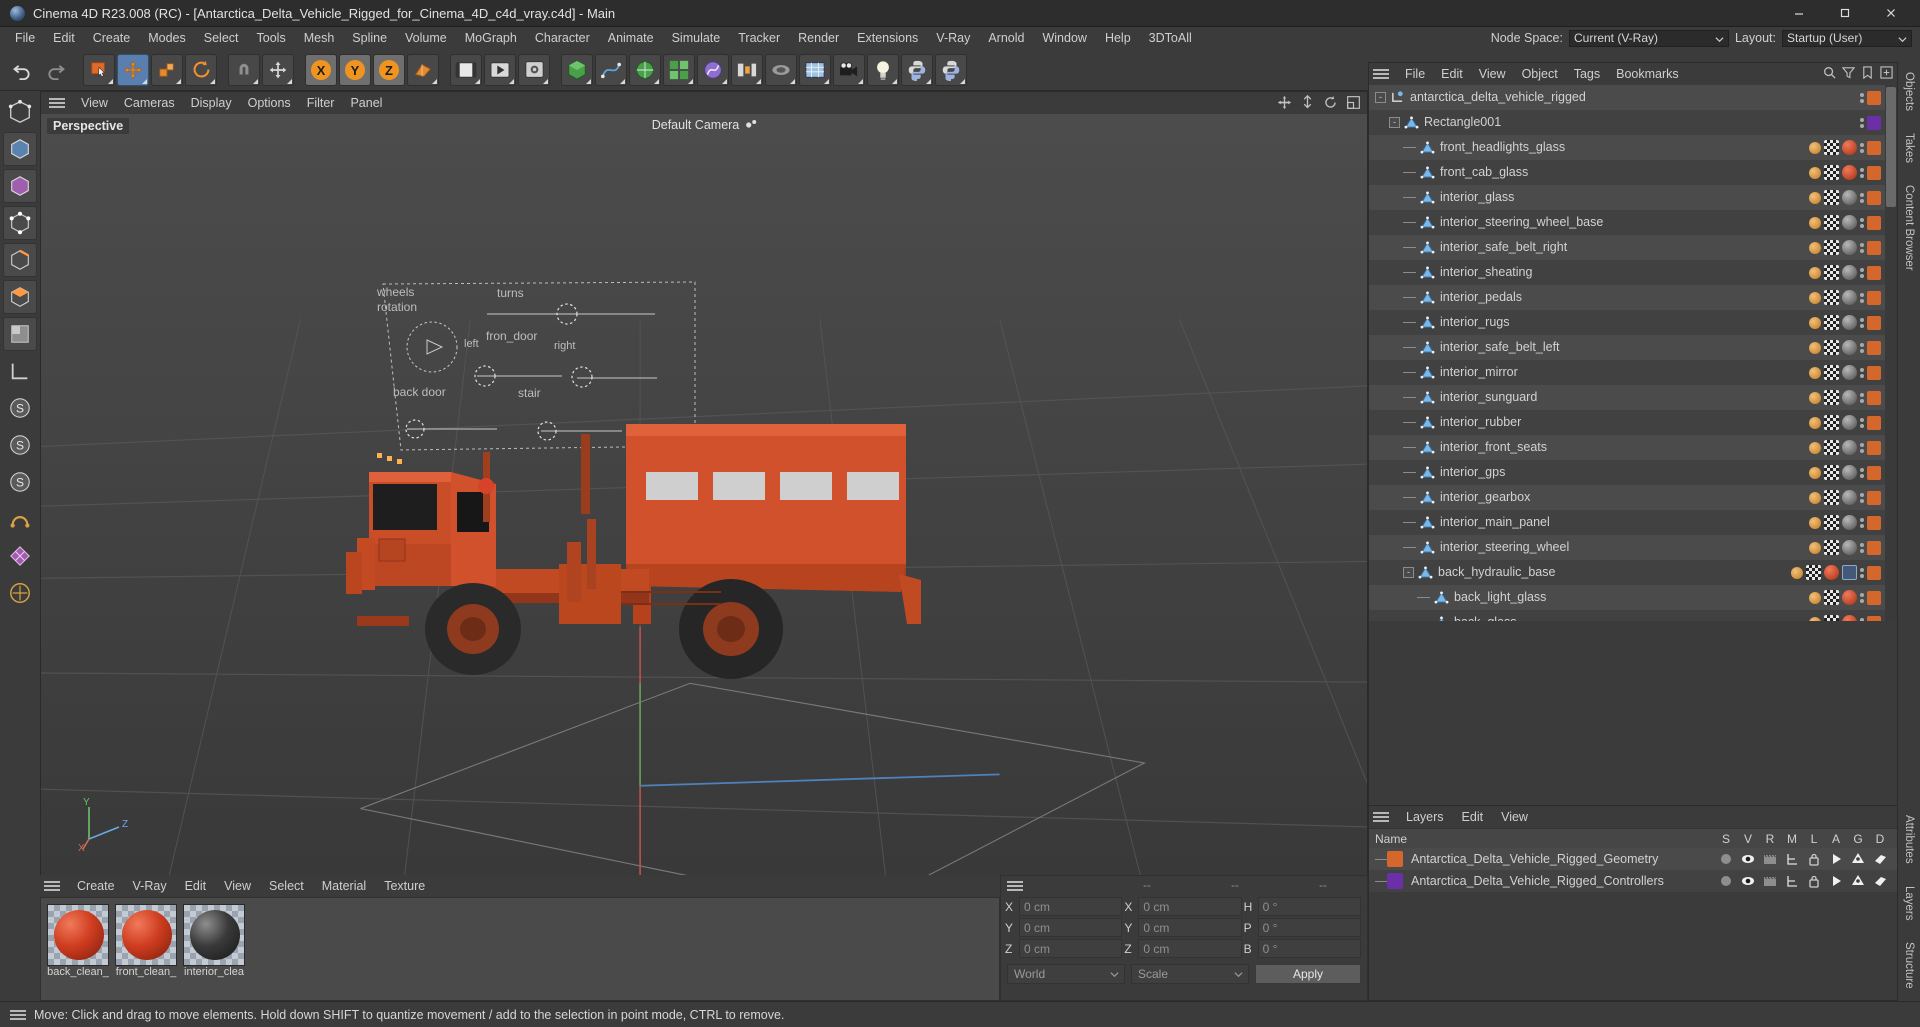 This screenshot has width=1920, height=1027. What do you see at coordinates (99, 69) in the screenshot?
I see `live-selection-button` at bounding box center [99, 69].